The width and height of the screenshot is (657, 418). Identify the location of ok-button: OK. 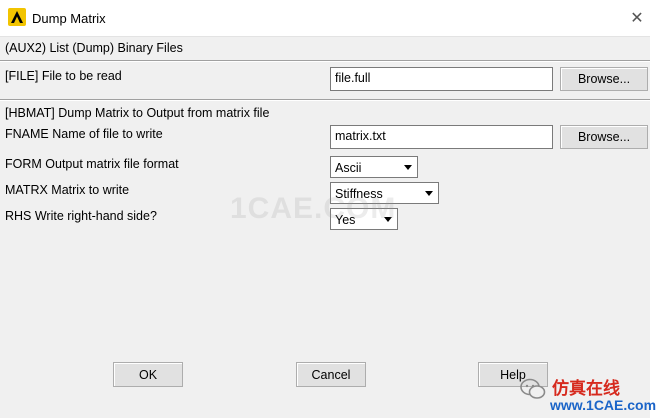
(148, 374).